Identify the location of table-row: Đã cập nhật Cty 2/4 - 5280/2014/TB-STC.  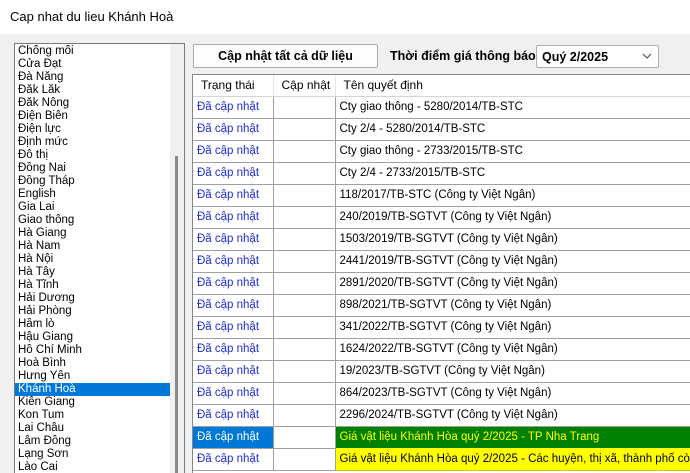
(441, 129).